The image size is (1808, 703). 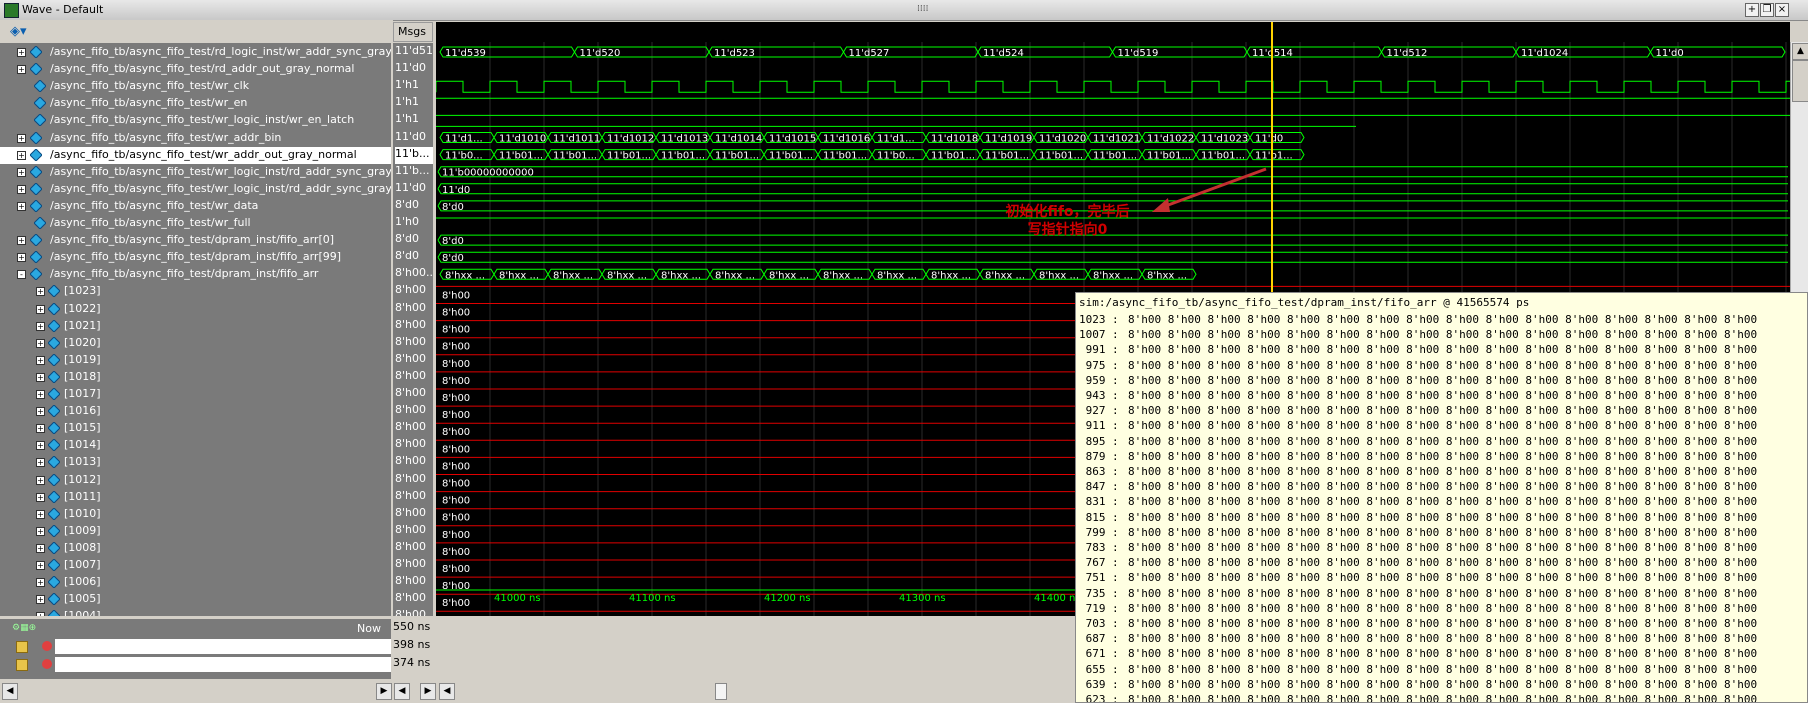 What do you see at coordinates (82, 462) in the screenshot?
I see `signal-name: [1013]` at bounding box center [82, 462].